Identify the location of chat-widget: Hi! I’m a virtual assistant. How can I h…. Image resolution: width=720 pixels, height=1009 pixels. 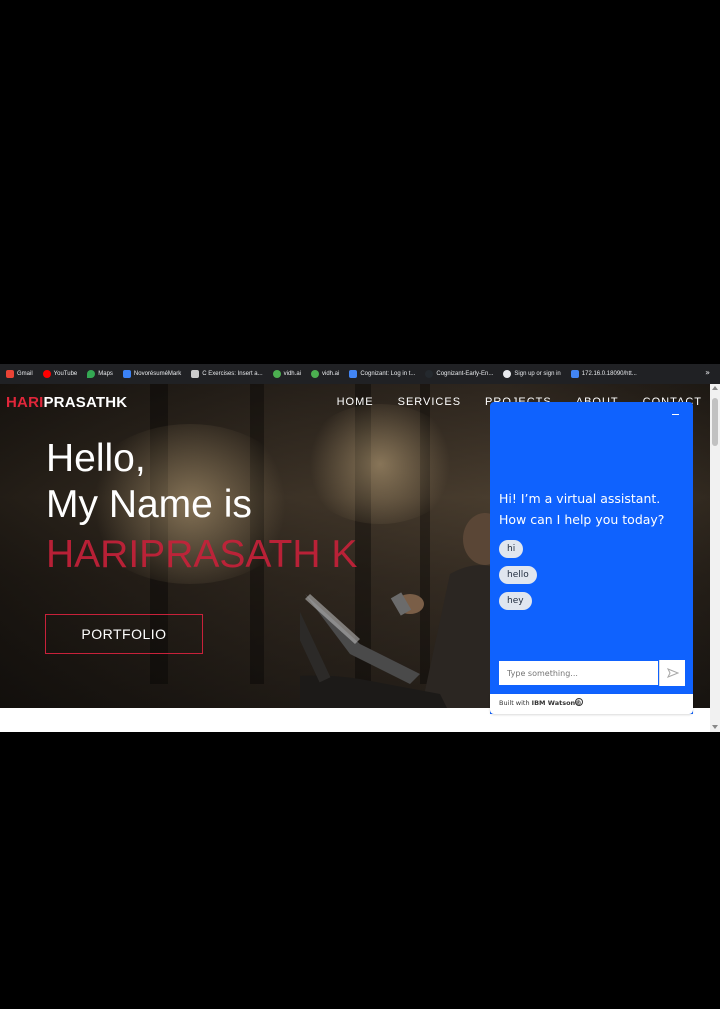
(591, 558).